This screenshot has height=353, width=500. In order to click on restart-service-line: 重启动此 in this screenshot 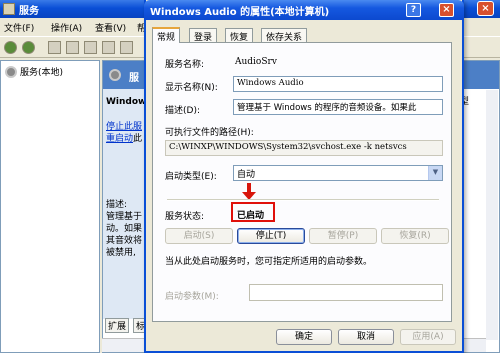, I will do `click(124, 137)`.